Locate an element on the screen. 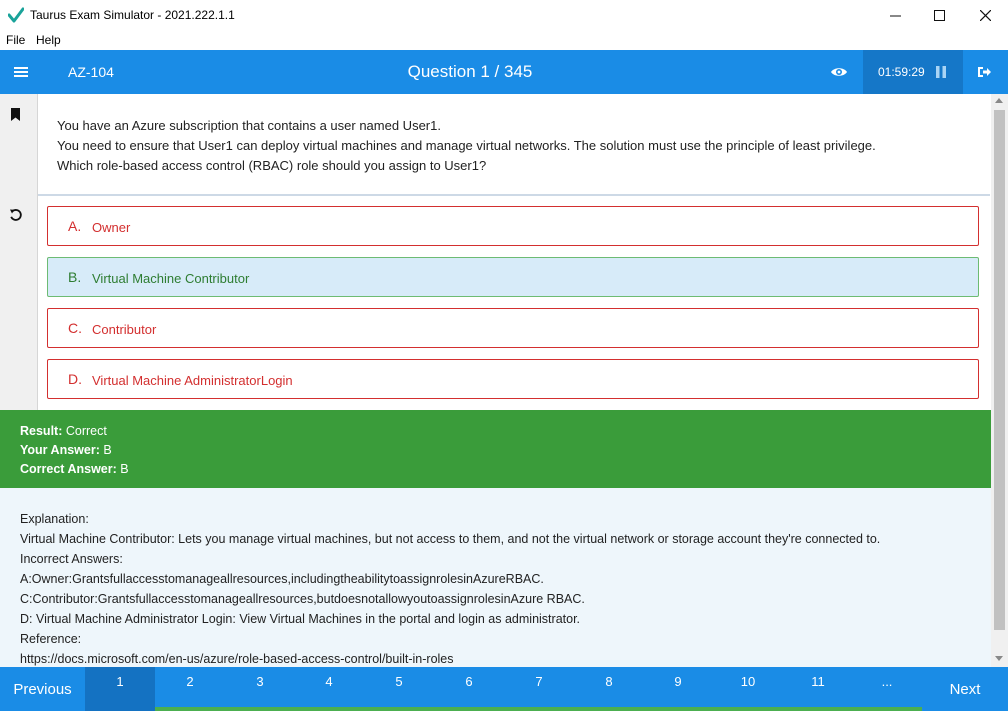  result-status: Result: Correct is located at coordinates (63, 431).